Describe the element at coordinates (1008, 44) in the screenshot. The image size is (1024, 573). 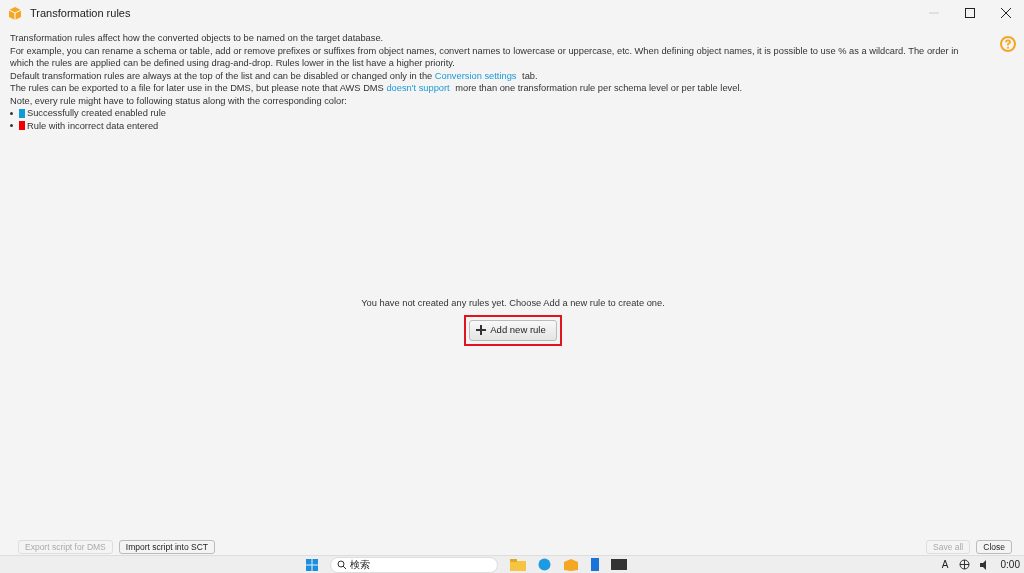
I see `help-icon` at that location.